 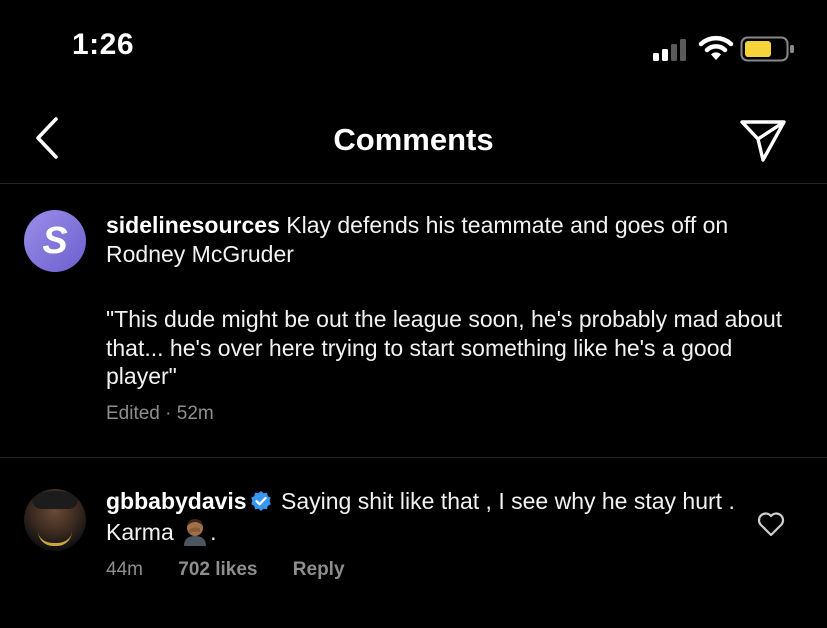 What do you see at coordinates (413, 183) in the screenshot?
I see `header-divider` at bounding box center [413, 183].